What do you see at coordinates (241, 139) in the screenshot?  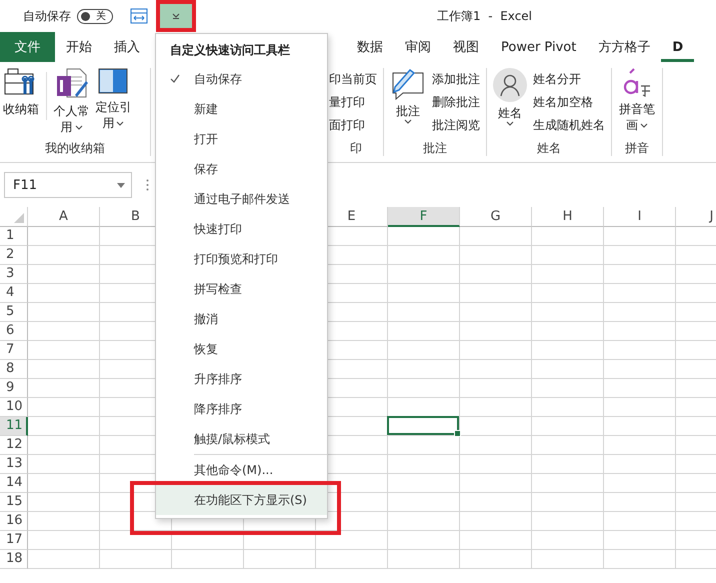 I see `menu-item: 打开` at bounding box center [241, 139].